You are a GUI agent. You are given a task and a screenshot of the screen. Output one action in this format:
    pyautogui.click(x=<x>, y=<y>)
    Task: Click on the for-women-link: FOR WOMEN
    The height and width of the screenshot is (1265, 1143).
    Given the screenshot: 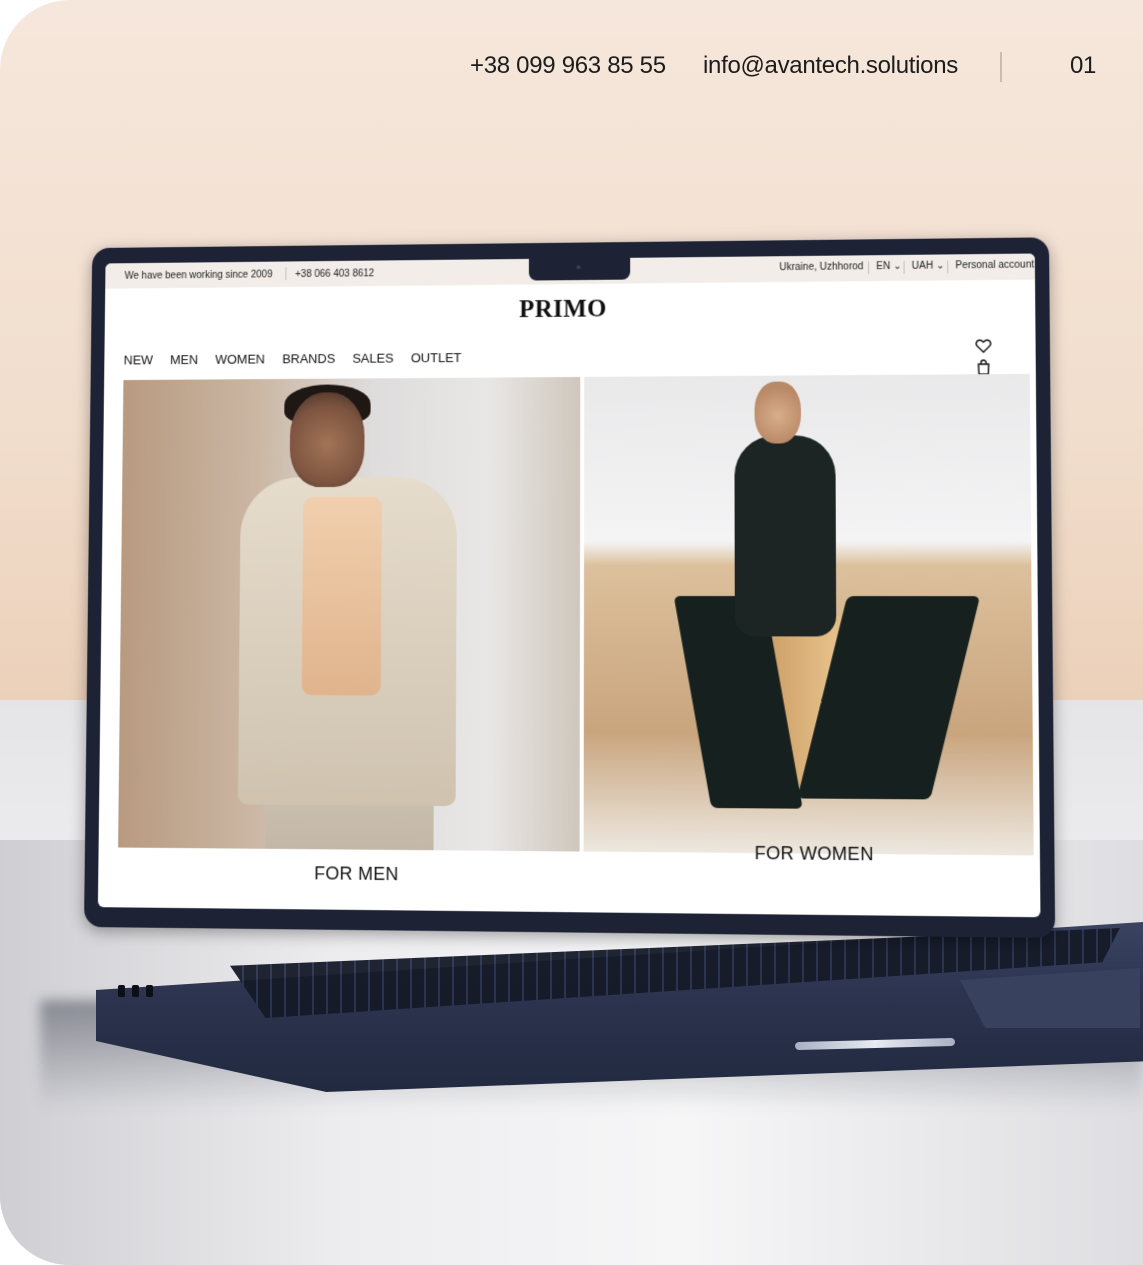 What is the action you would take?
    pyautogui.click(x=814, y=854)
    